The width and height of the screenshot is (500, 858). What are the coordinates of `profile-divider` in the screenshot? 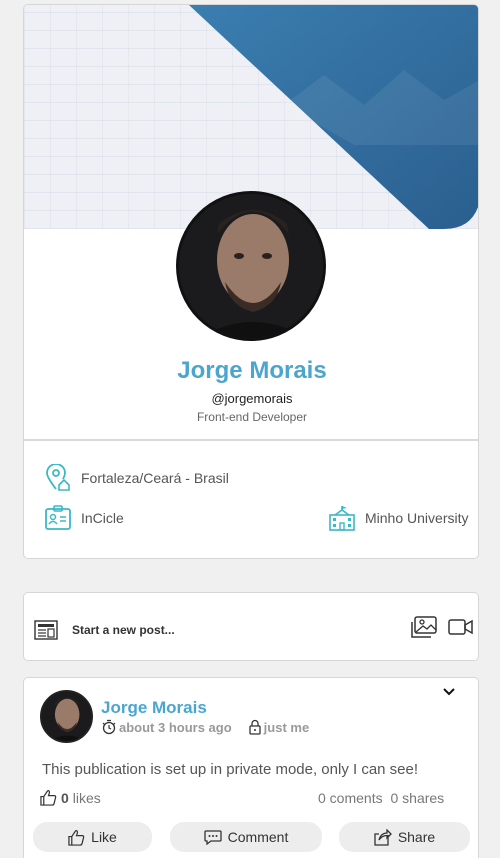 It's located at (251, 440).